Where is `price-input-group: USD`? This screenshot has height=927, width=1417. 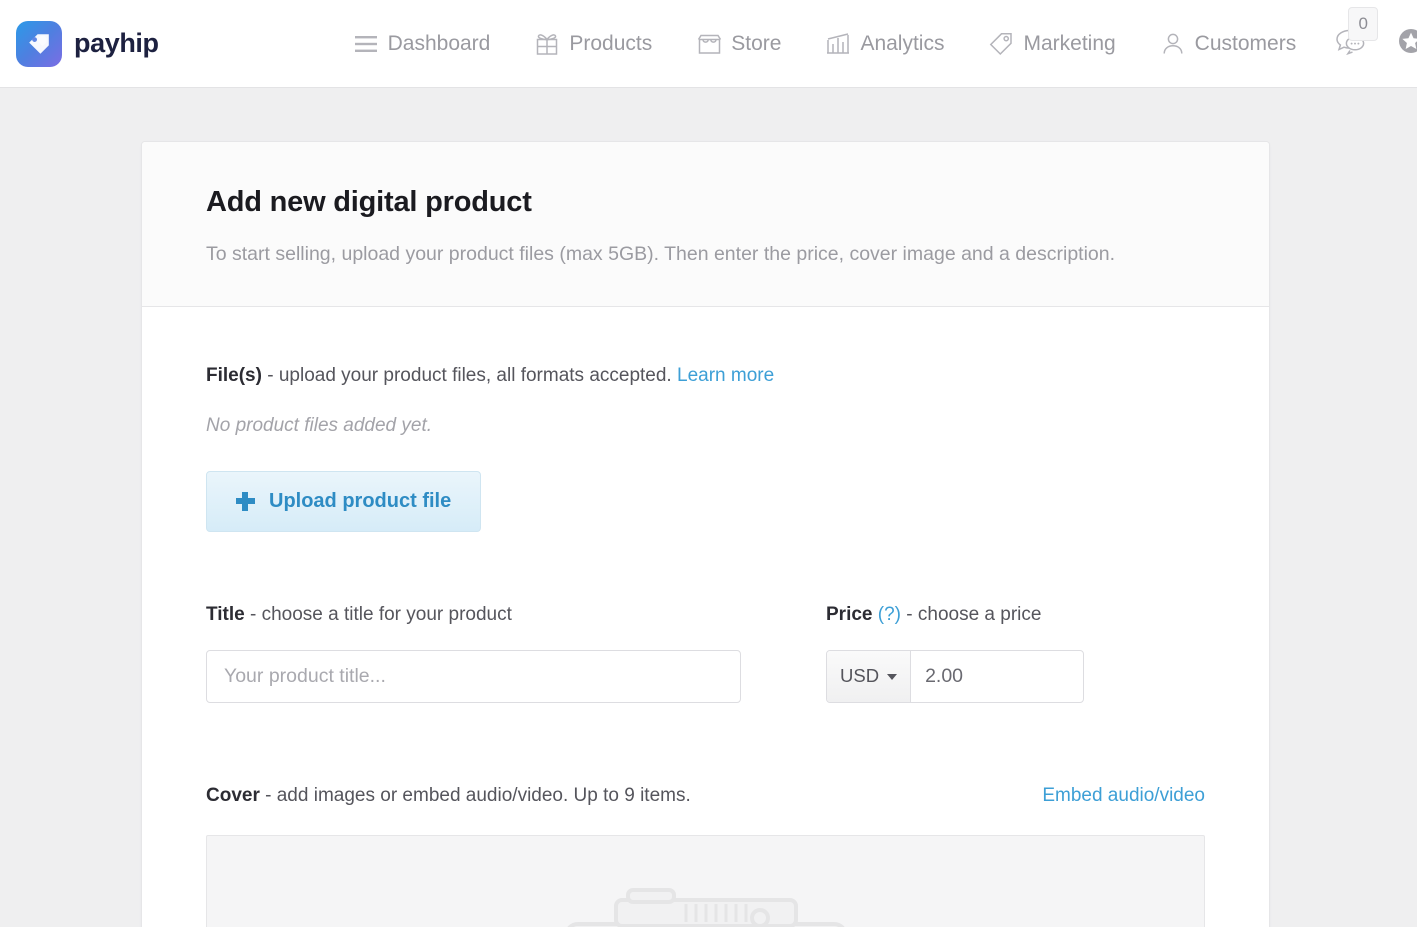
price-input-group: USD is located at coordinates (955, 676).